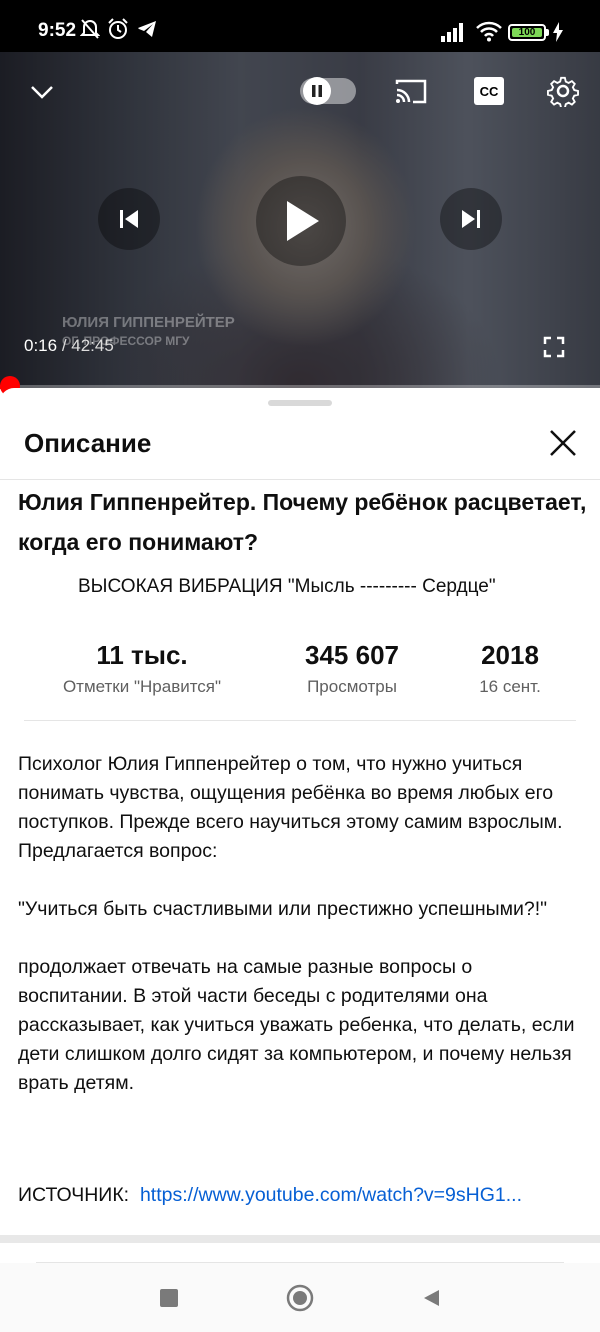 The image size is (600, 1332). What do you see at coordinates (87, 345) in the screenshot?
I see `duration: / 42:45` at bounding box center [87, 345].